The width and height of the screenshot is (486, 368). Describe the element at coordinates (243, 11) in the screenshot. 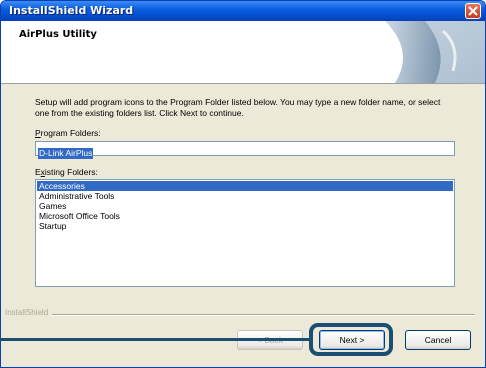

I see `title-bar: InstallShield Wizard` at that location.